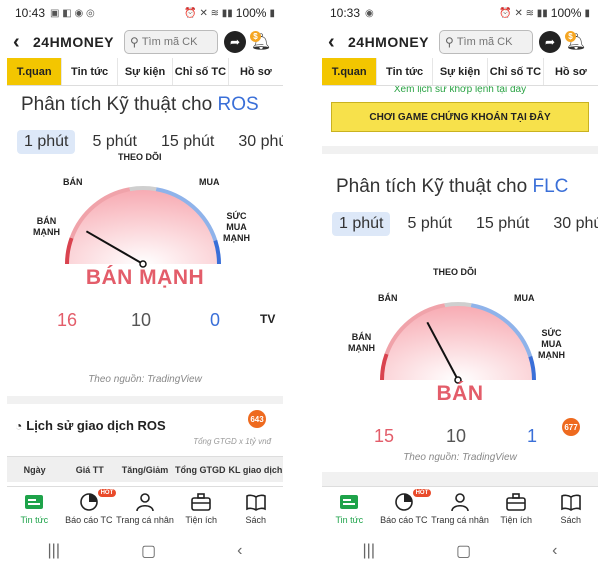 The height and width of the screenshot is (572, 600). I want to click on brand-logo: 24HMONEY, so click(74, 42).